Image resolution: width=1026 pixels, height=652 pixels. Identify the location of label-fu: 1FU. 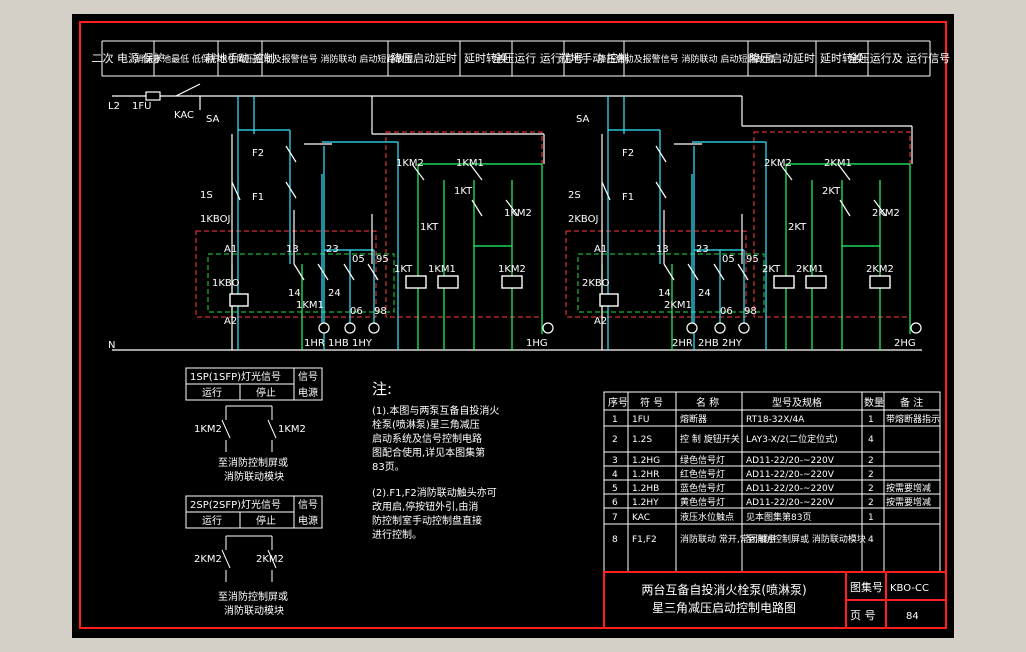
(141, 106).